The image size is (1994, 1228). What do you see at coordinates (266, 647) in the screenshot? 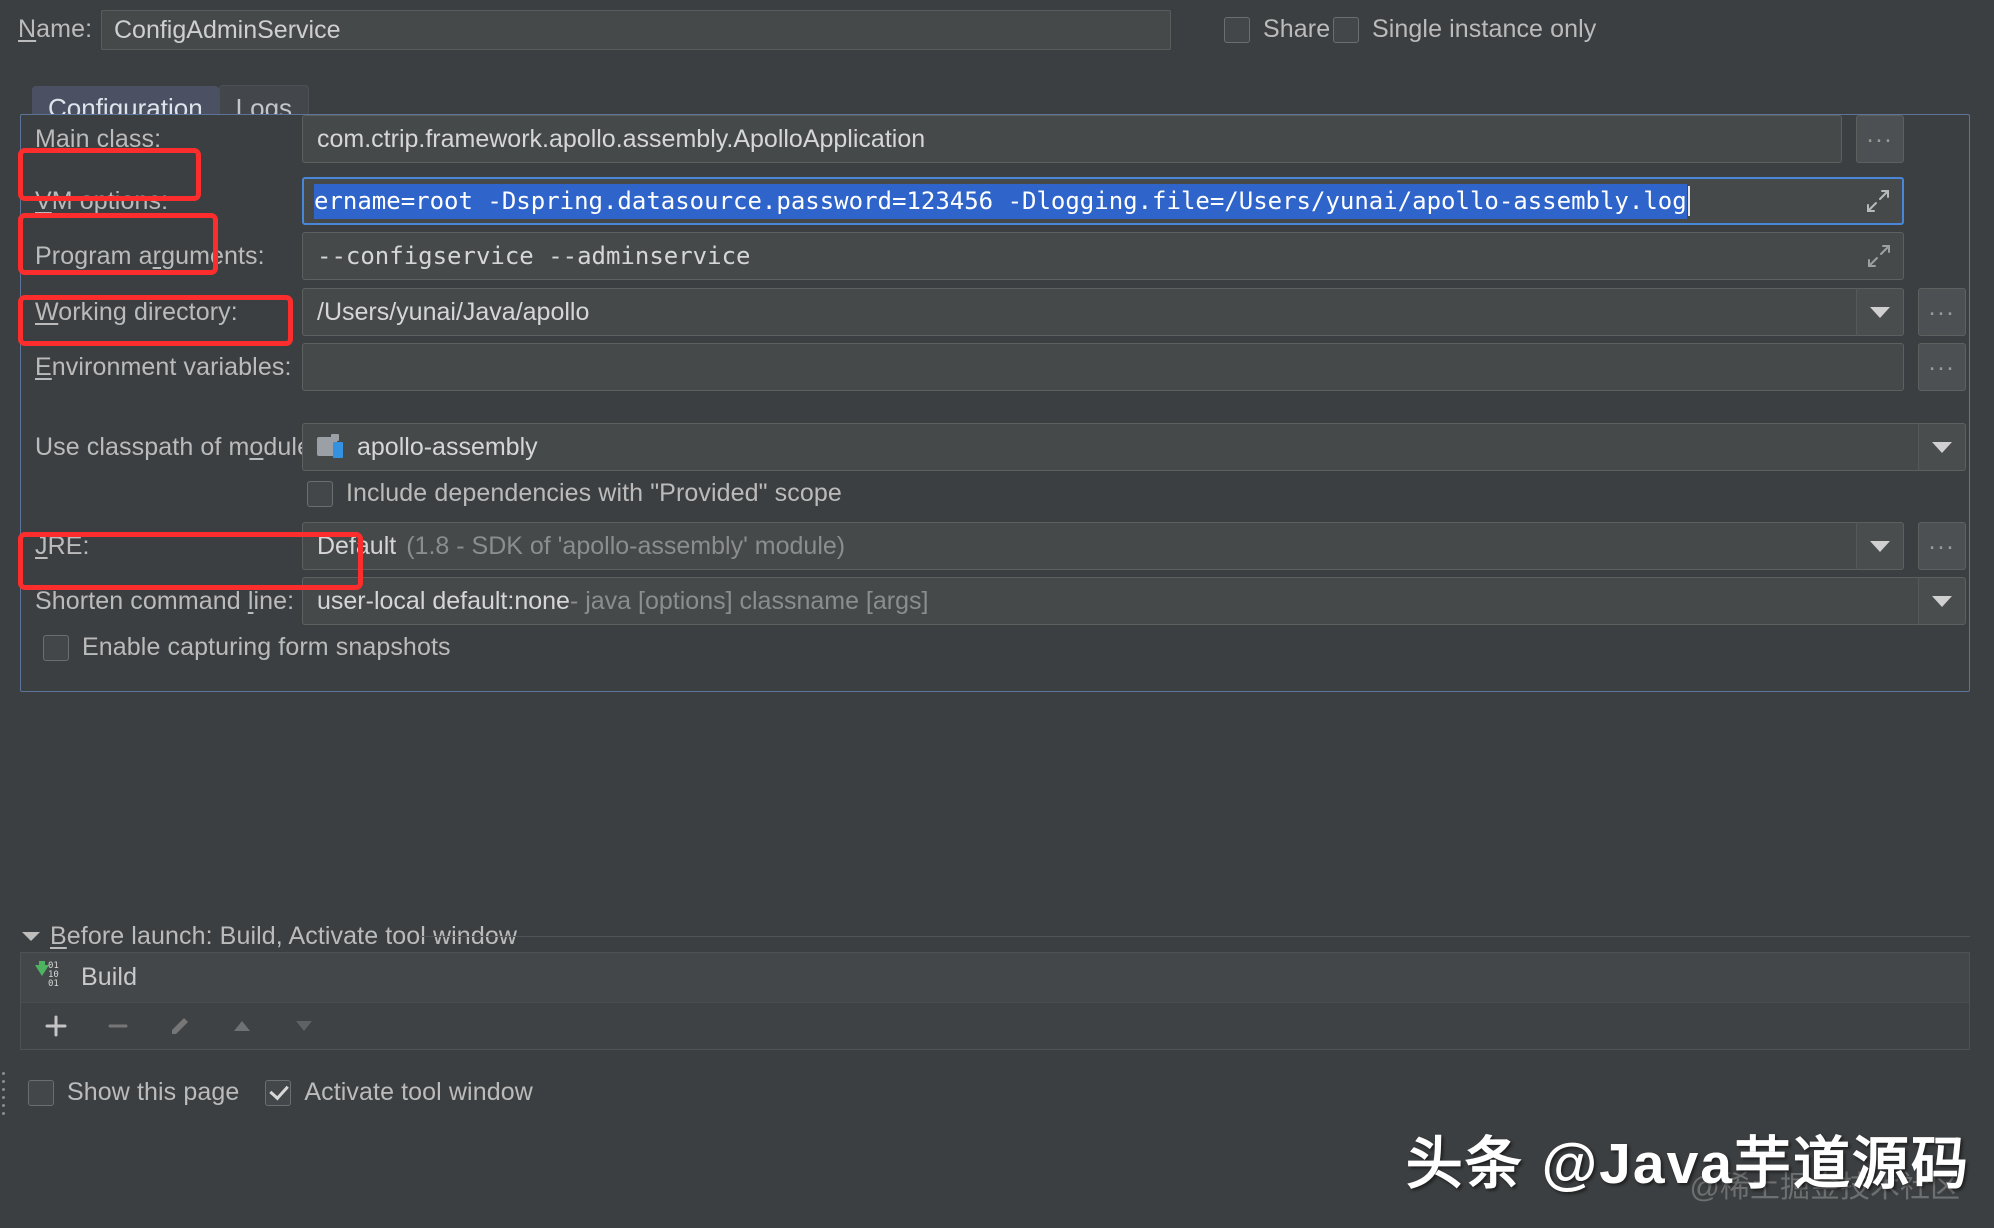
I see `enable-capturing-label: Enable capturing form snapshots` at bounding box center [266, 647].